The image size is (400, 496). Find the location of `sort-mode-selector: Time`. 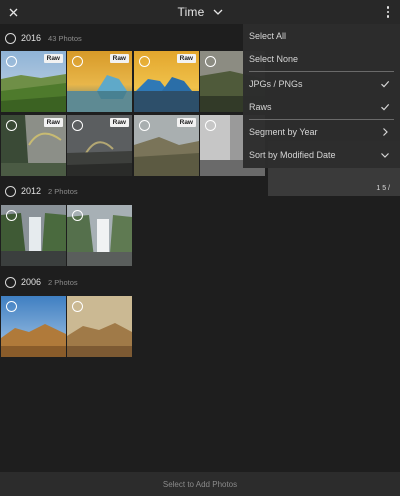

sort-mode-selector: Time is located at coordinates (199, 12).